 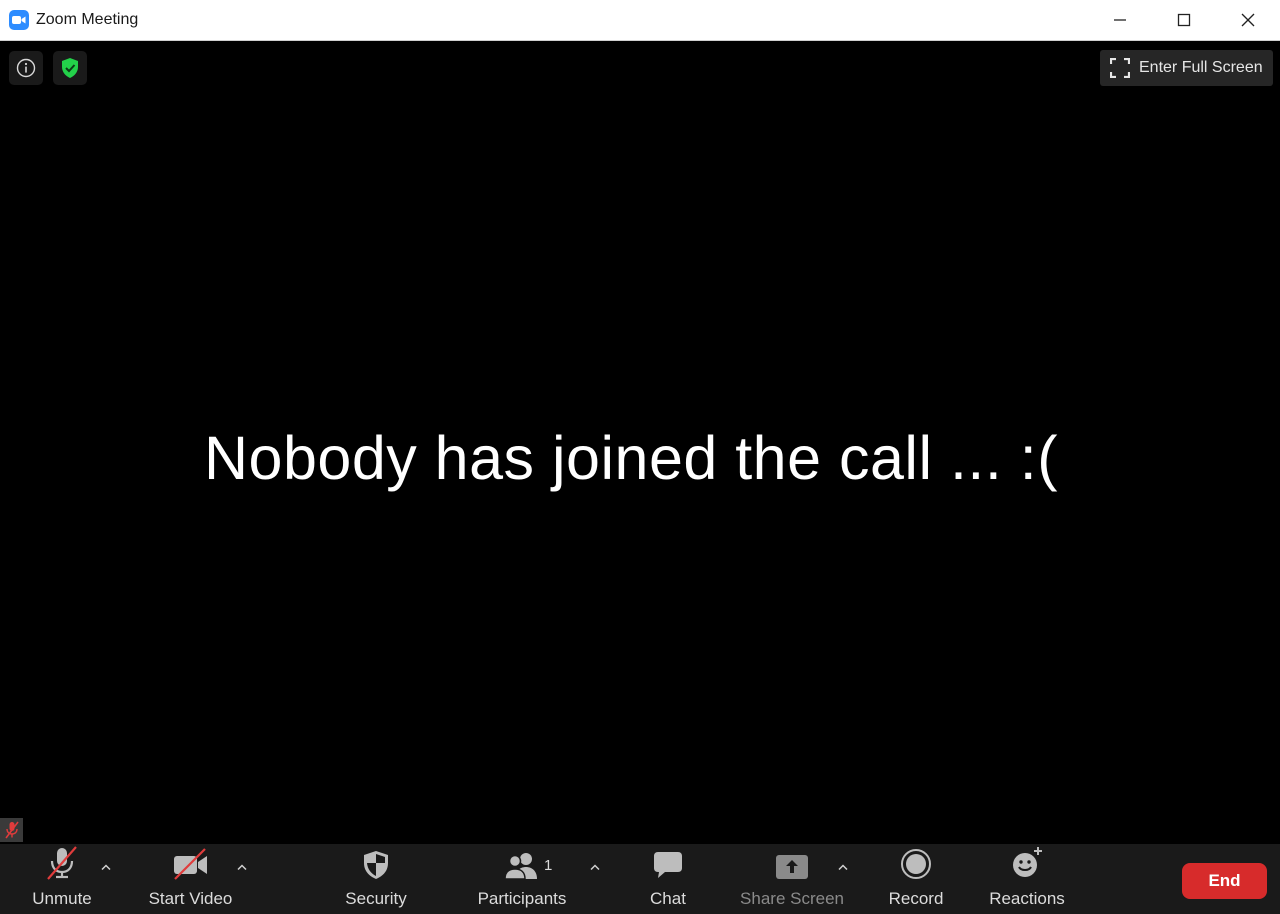 I want to click on encryption-button, so click(x=70, y=68).